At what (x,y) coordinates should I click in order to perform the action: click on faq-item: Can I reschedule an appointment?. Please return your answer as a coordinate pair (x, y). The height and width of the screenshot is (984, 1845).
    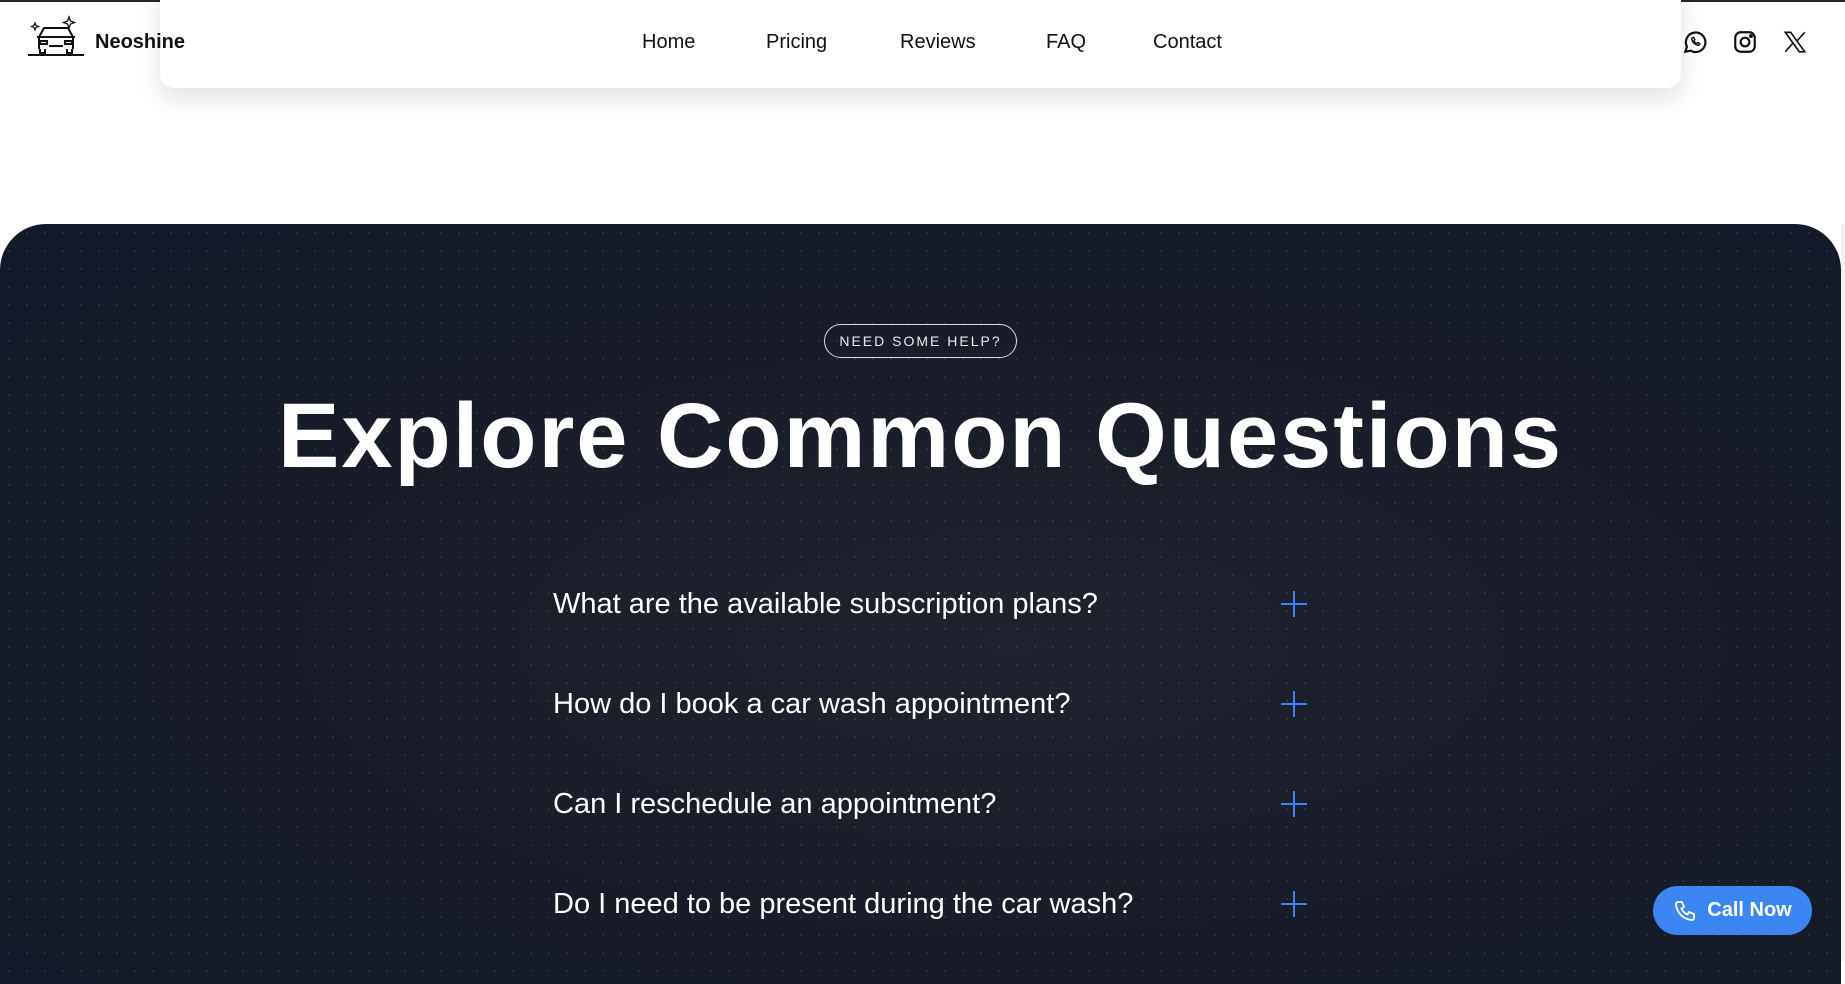
    Looking at the image, I should click on (933, 804).